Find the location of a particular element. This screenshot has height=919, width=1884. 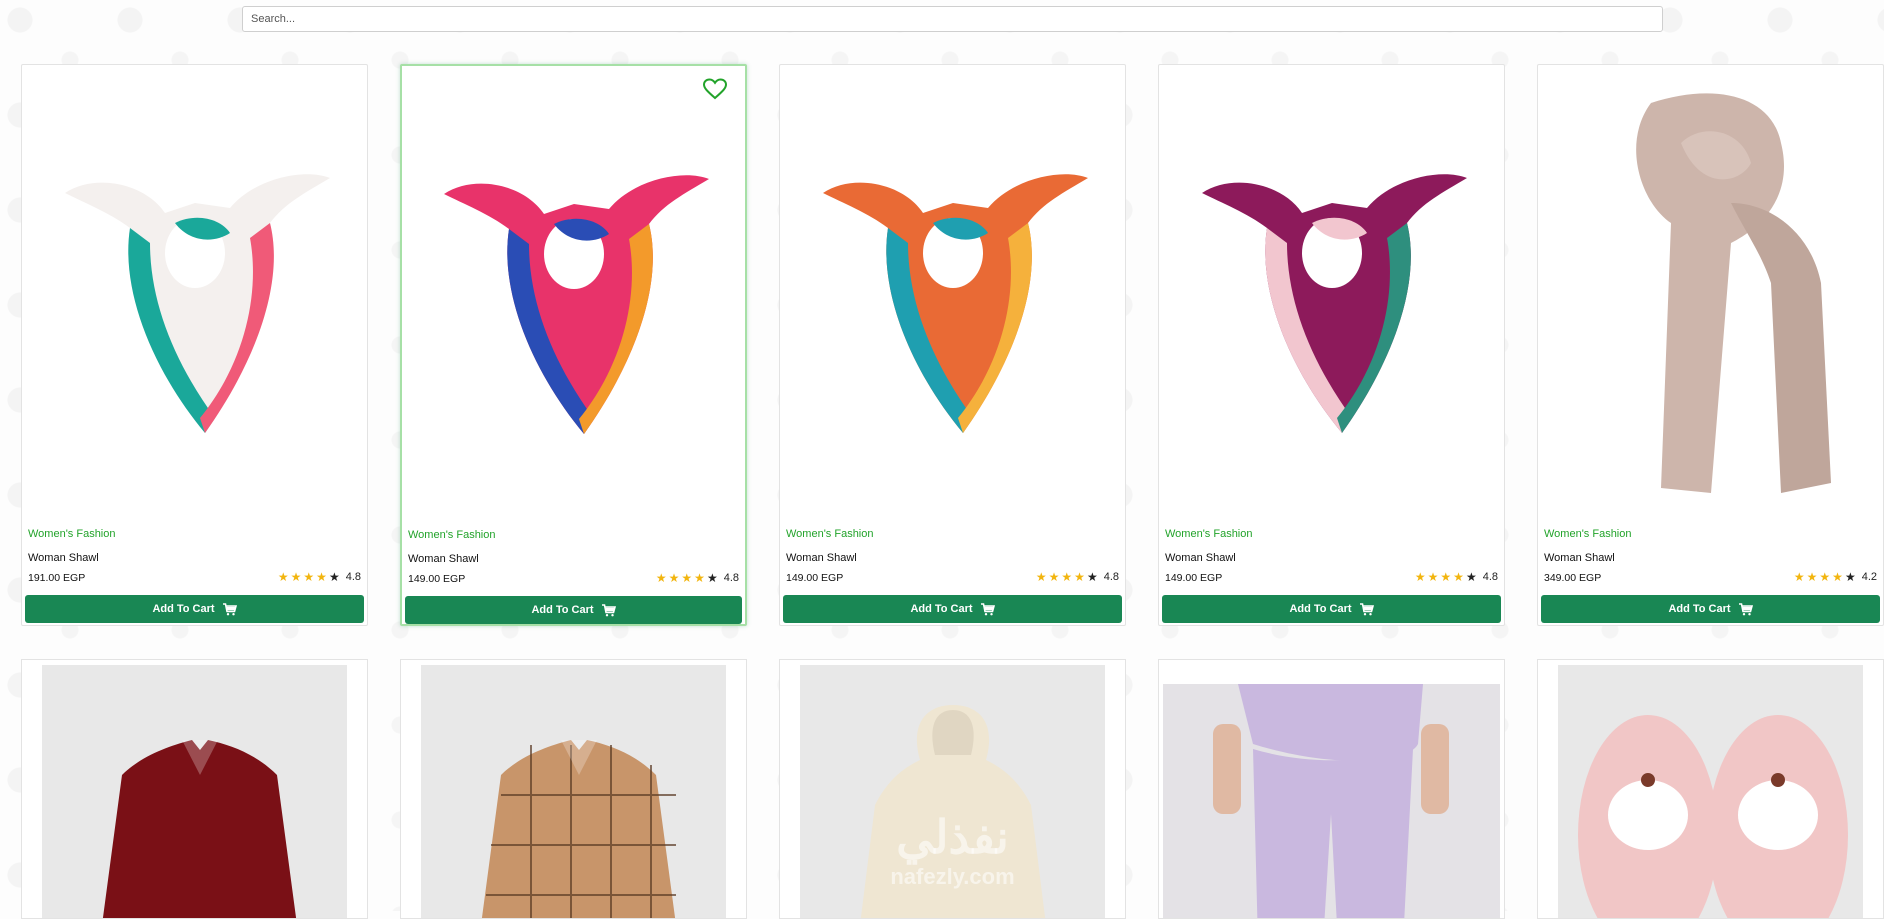

product-card: نفذلي nafezly.com is located at coordinates (952, 789).